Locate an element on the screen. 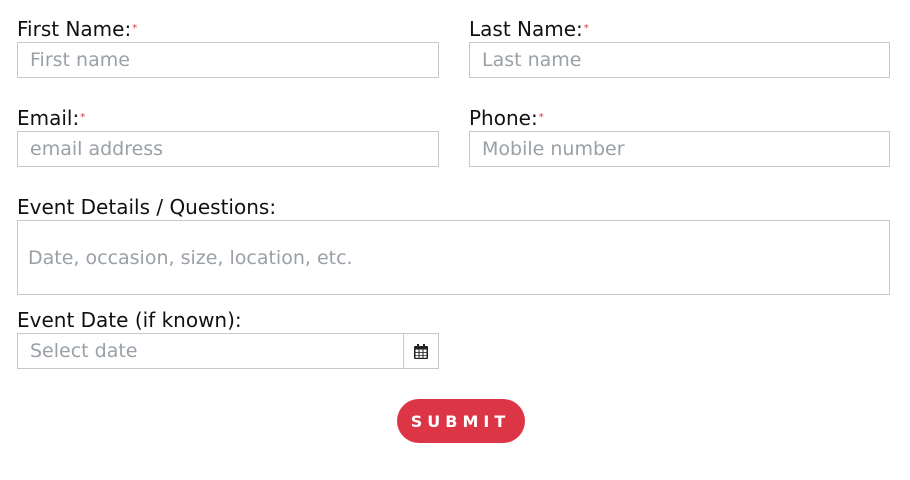 The height and width of the screenshot is (480, 910). last-name-label: Last Name:* is located at coordinates (529, 29).